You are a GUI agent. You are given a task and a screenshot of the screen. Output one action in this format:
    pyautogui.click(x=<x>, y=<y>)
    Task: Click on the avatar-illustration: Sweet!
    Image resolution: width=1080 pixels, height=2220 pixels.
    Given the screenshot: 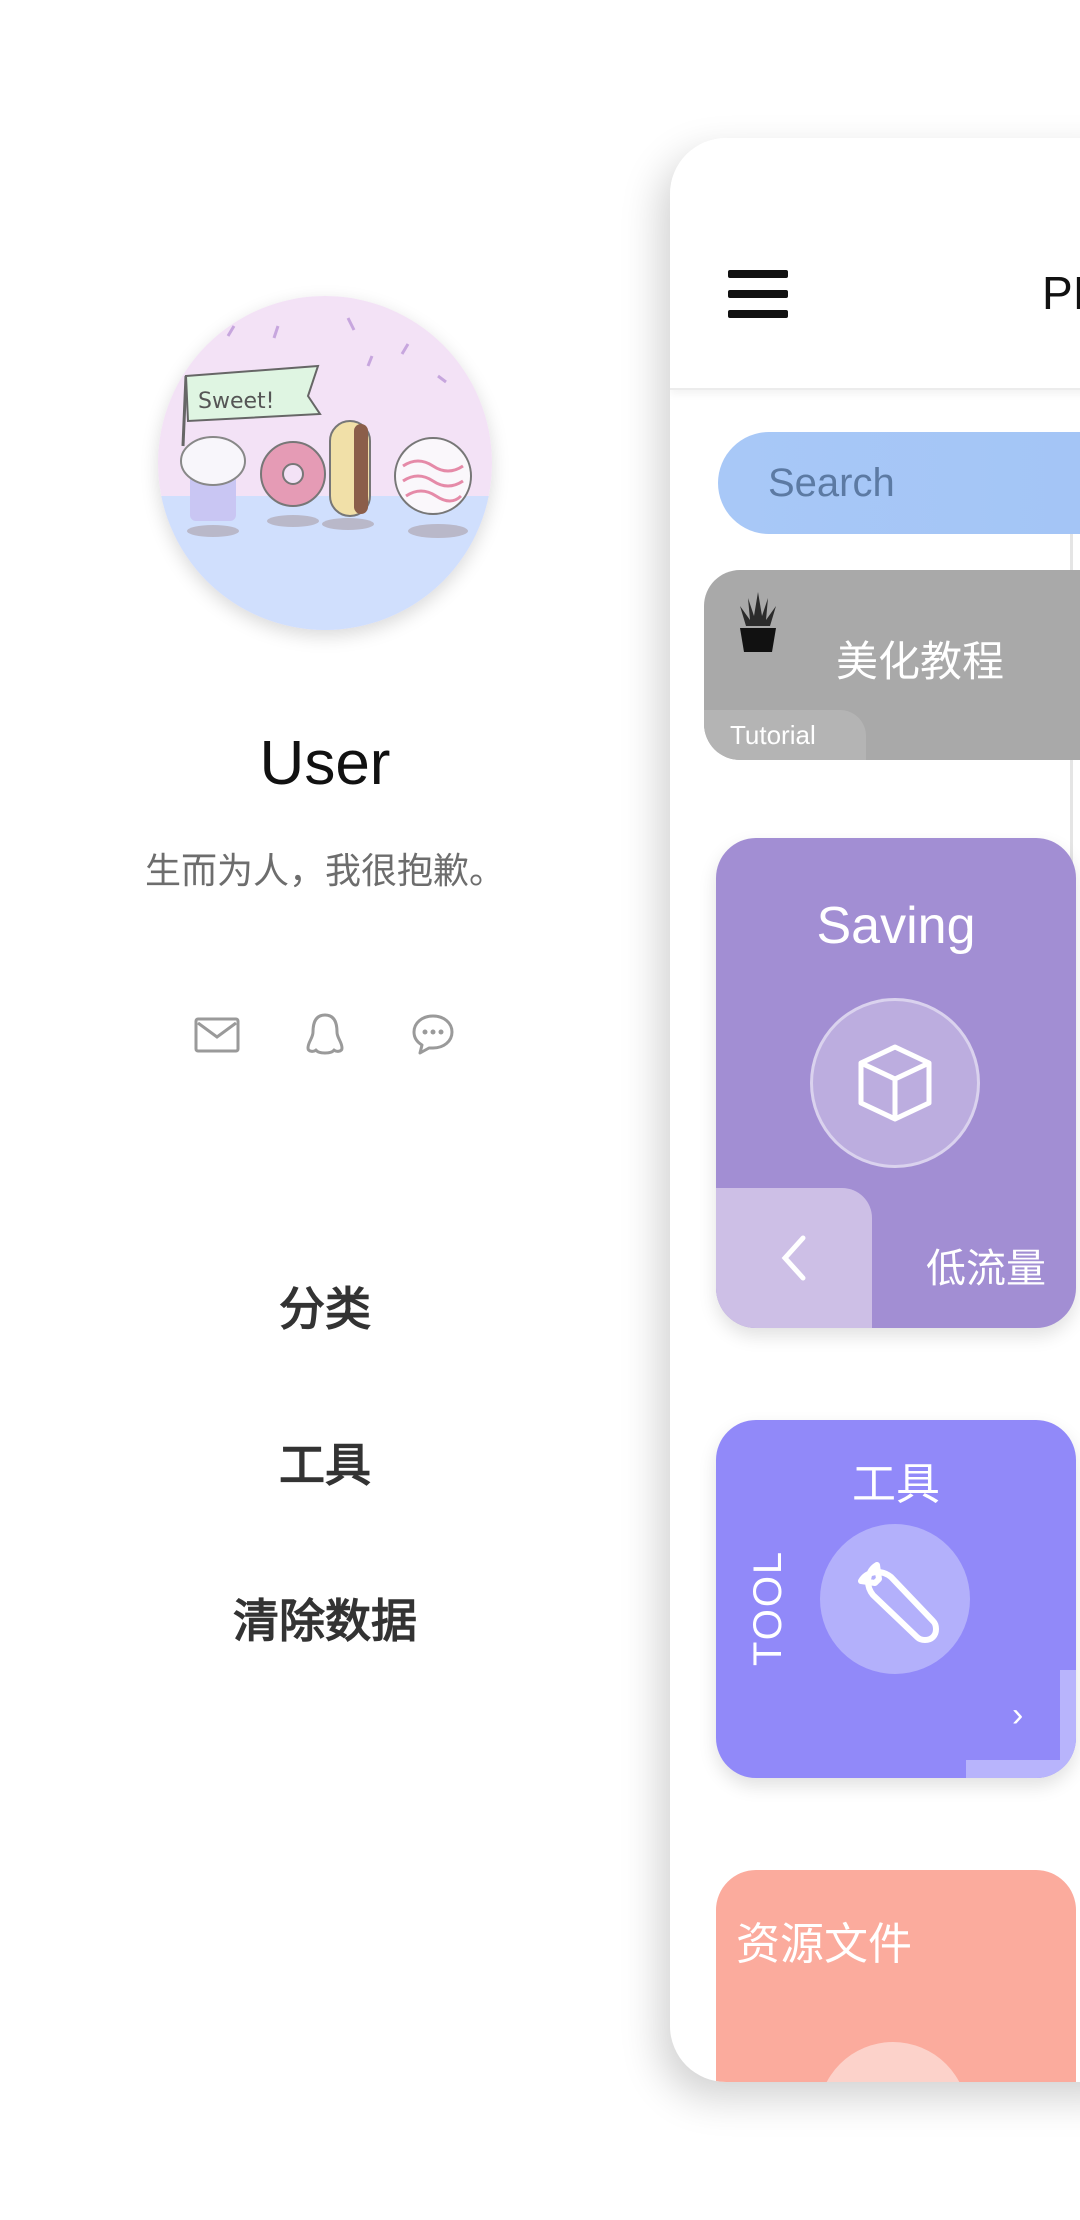 What is the action you would take?
    pyautogui.click(x=325, y=463)
    